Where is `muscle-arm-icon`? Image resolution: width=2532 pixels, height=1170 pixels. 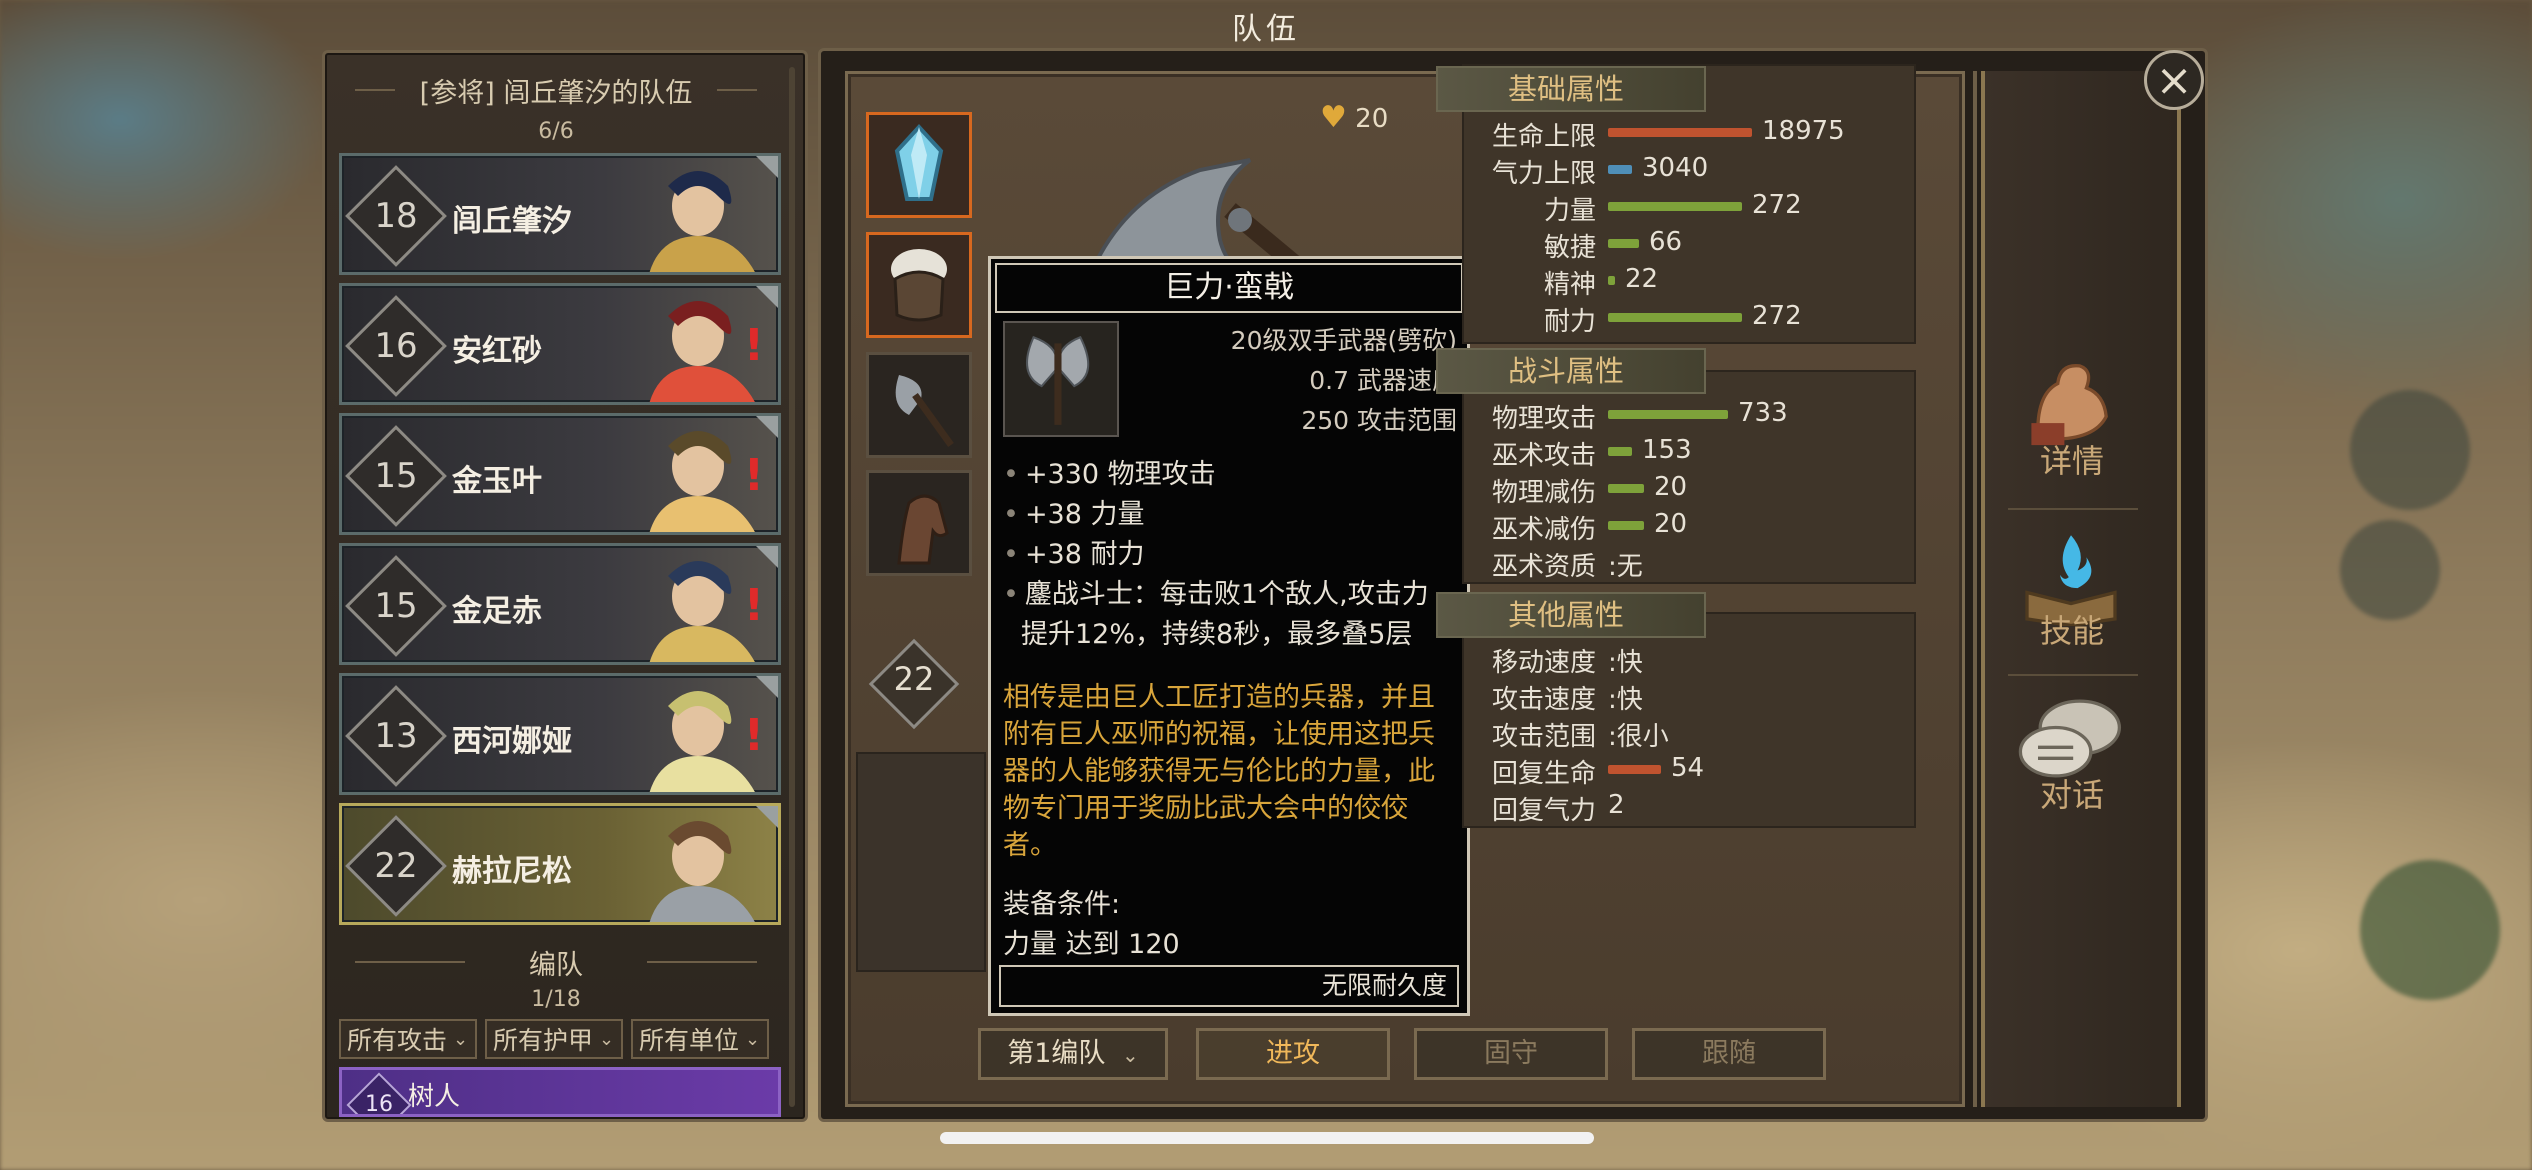 muscle-arm-icon is located at coordinates (2069, 405).